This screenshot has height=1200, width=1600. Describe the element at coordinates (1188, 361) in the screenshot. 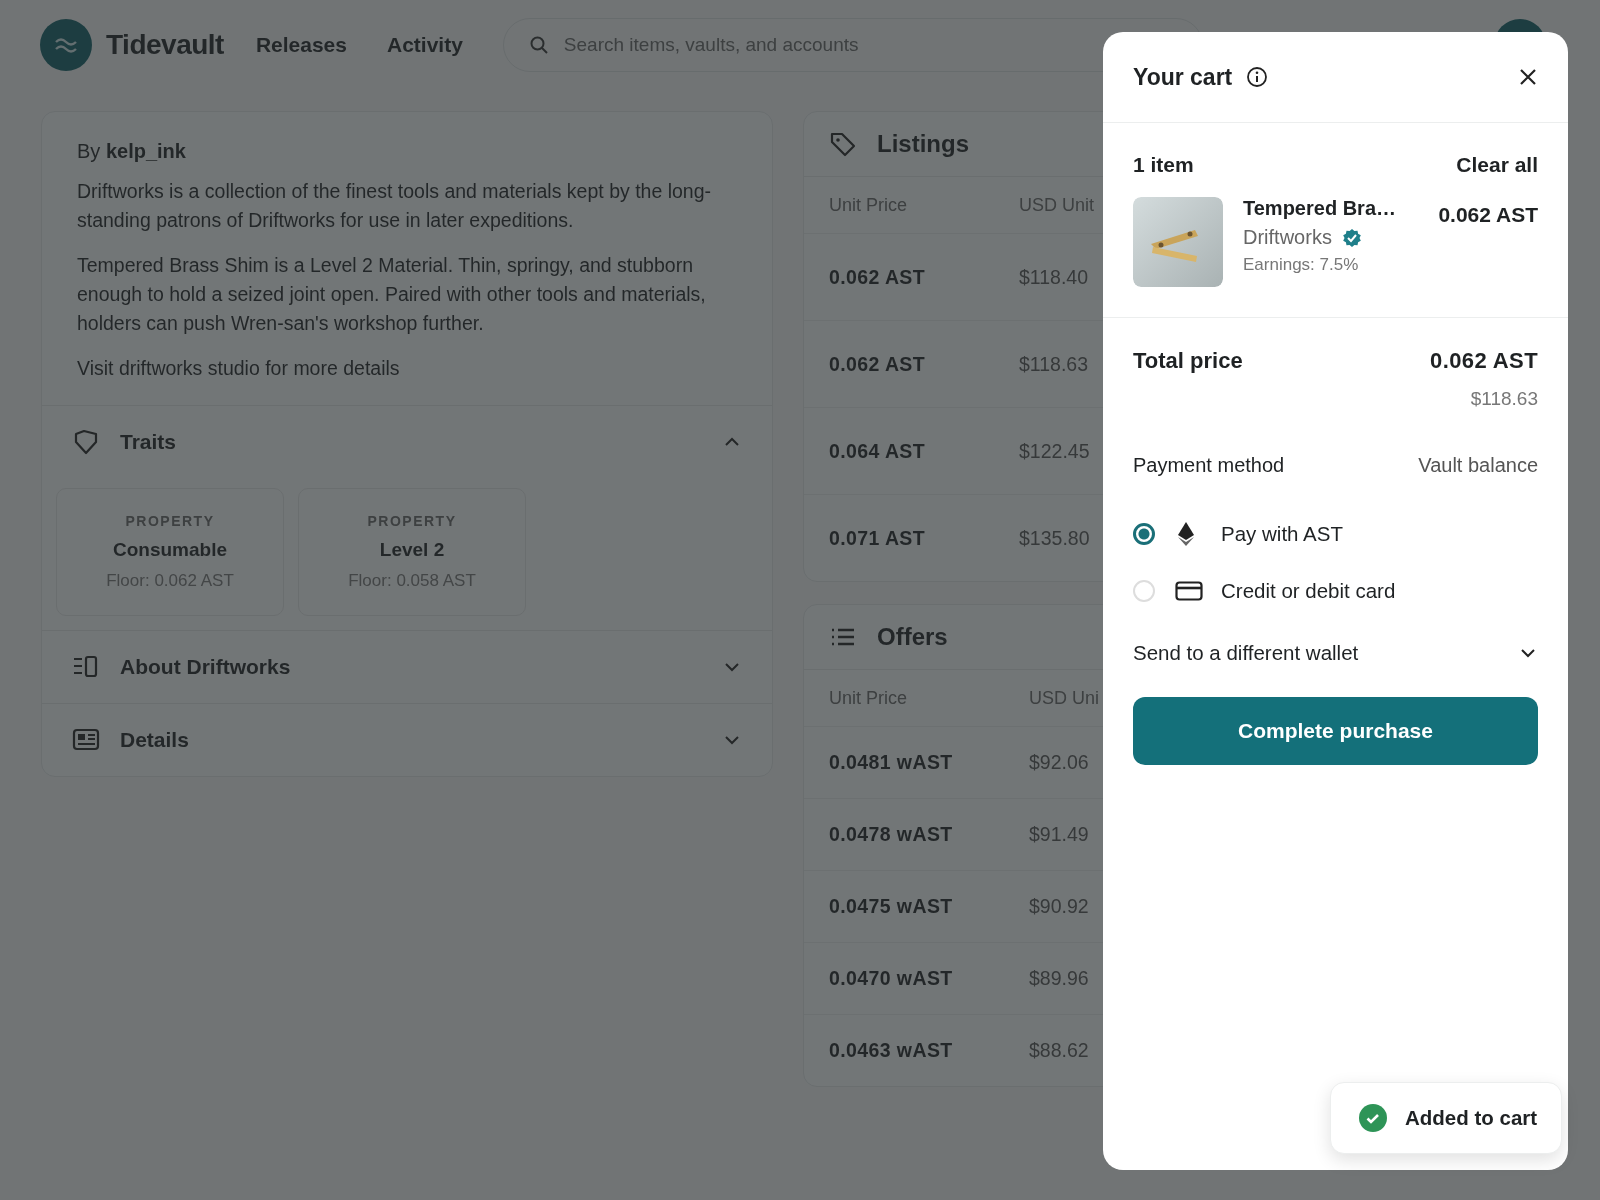

I see `total-label: Total price` at that location.